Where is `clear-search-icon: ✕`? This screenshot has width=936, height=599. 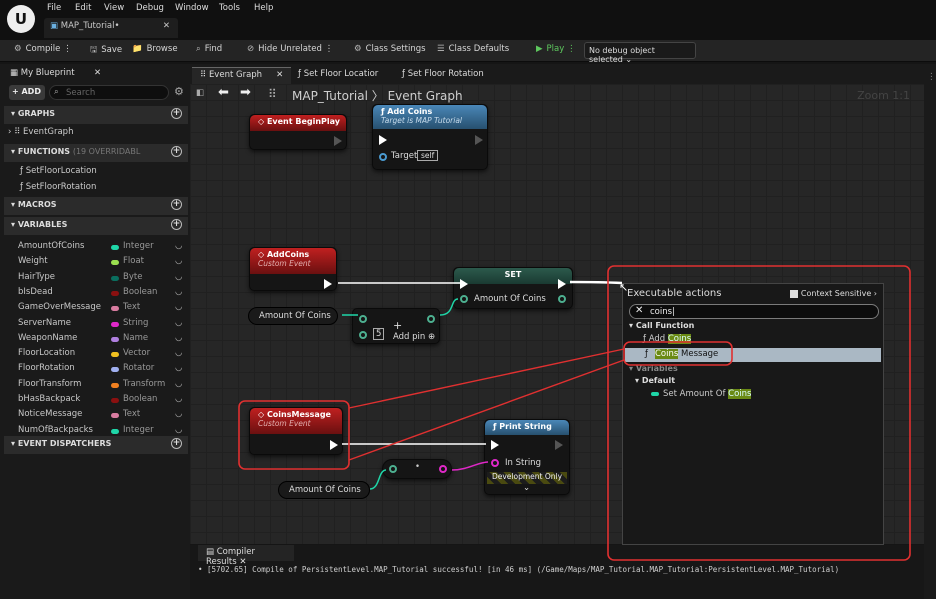 clear-search-icon: ✕ is located at coordinates (639, 310).